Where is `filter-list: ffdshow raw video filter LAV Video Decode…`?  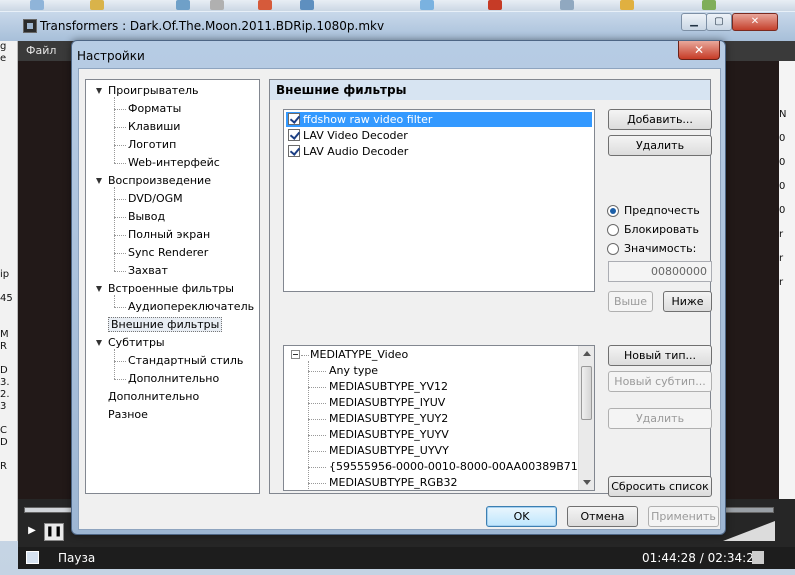
filter-list: ffdshow raw video filter LAV Video Decode… is located at coordinates (439, 200).